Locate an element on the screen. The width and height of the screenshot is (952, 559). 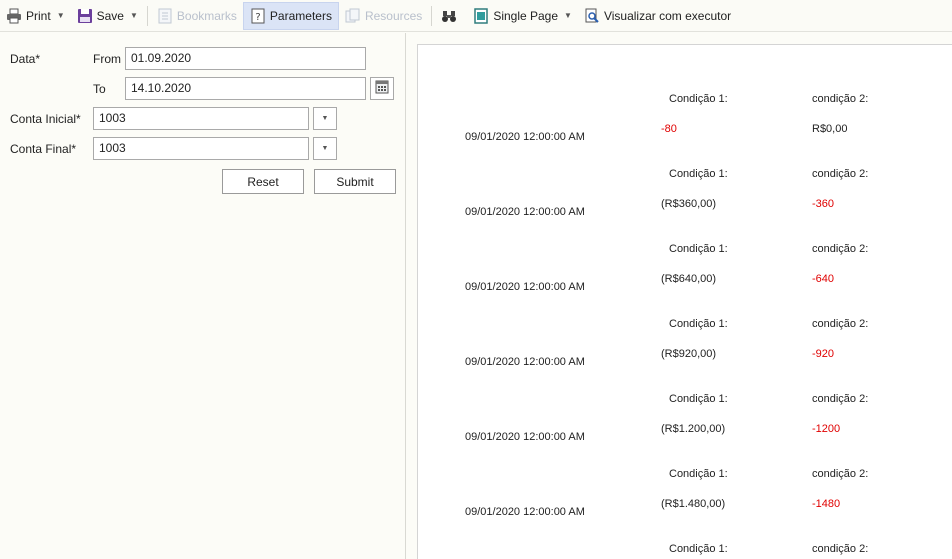
question-page-icon: ? is located at coordinates (258, 16).